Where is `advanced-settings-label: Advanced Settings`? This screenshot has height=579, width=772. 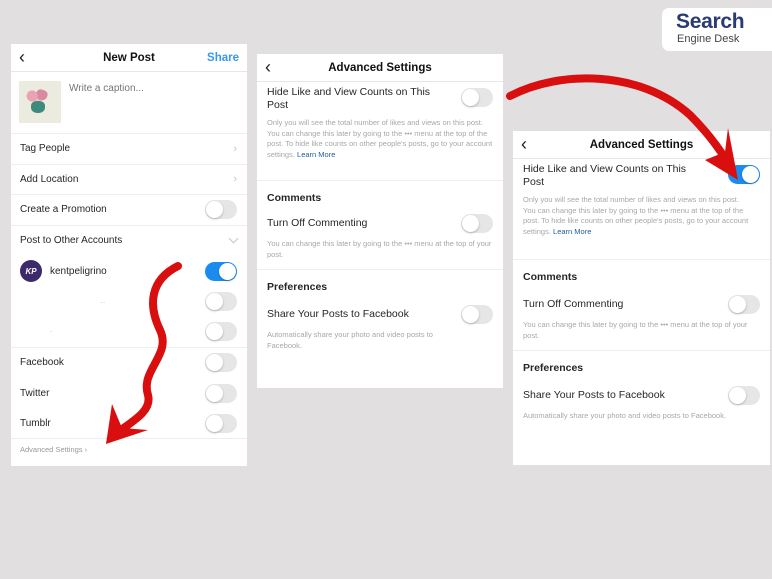
advanced-settings-label: Advanced Settings is located at coordinates (51, 449).